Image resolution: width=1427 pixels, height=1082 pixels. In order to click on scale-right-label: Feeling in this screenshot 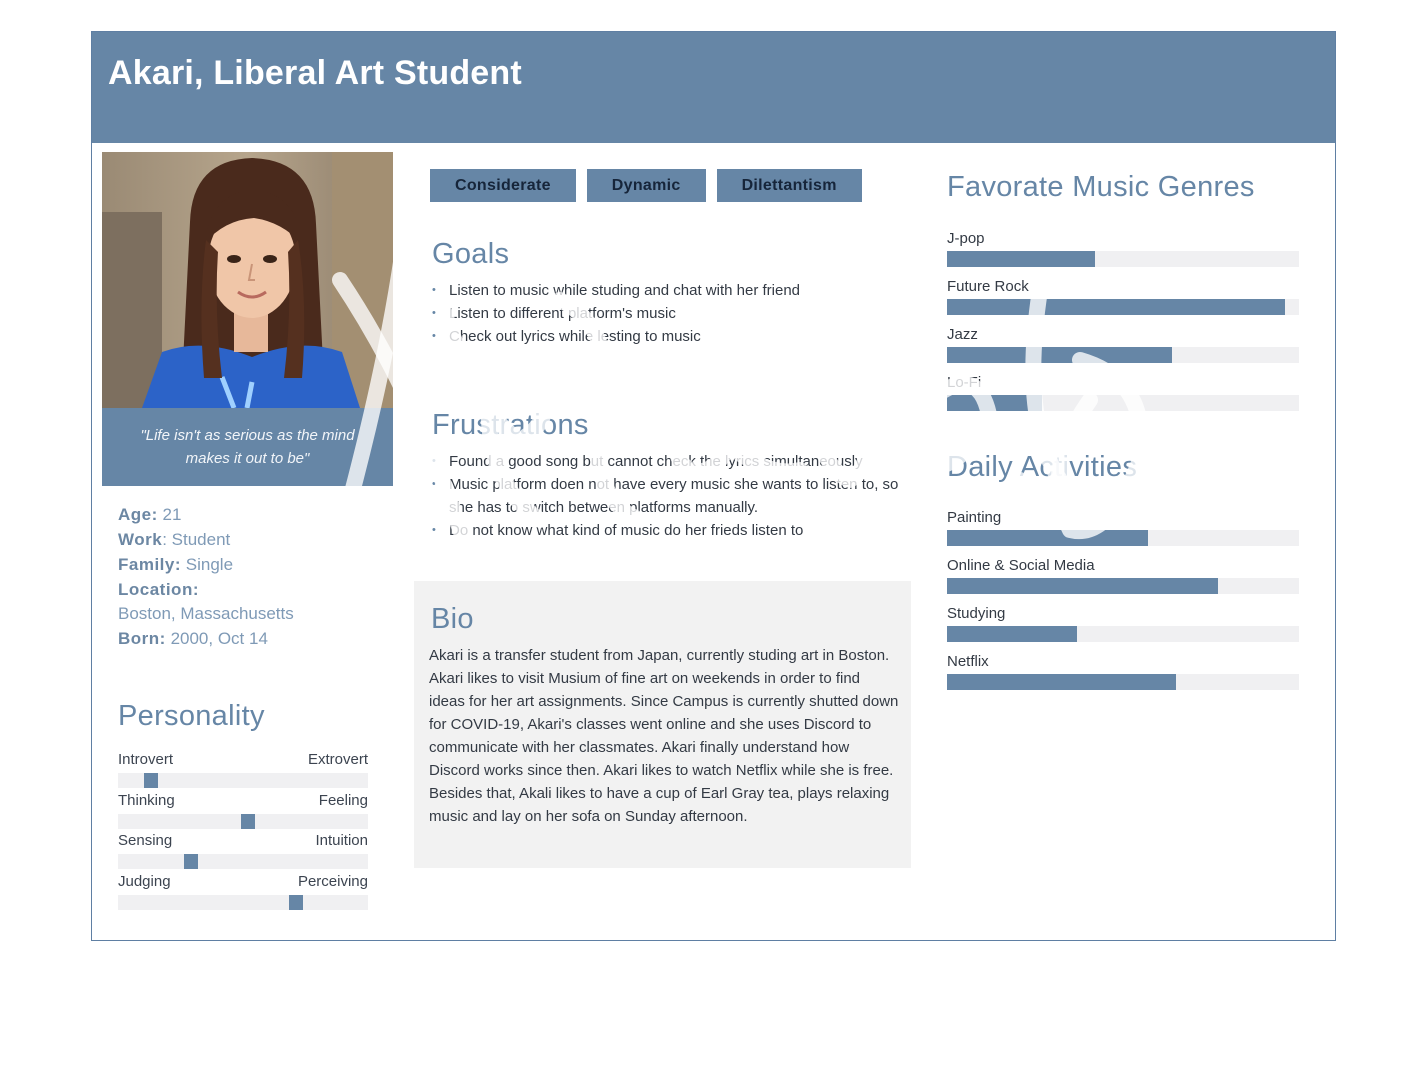, I will do `click(343, 800)`.